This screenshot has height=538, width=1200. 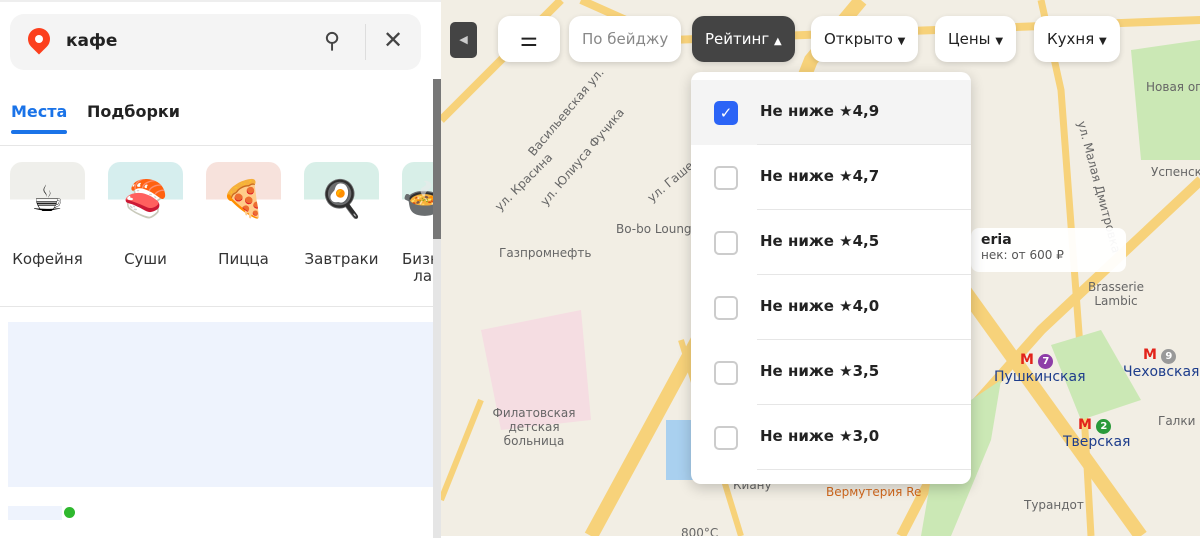 I want to click on option-label: Не ниже ★4,0, so click(x=820, y=306).